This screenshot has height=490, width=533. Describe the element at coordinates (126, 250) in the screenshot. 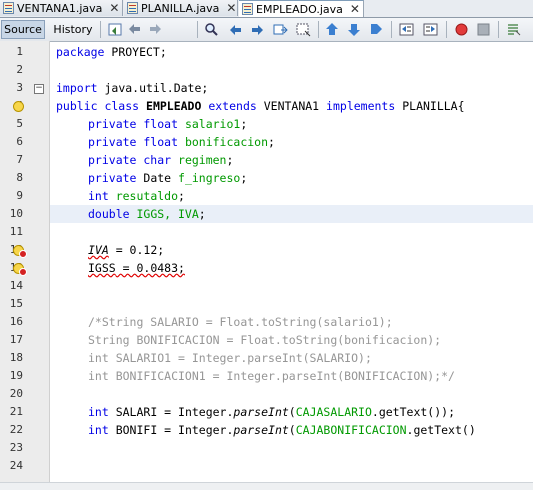

I see `code-text: IVA = 0.12;` at that location.